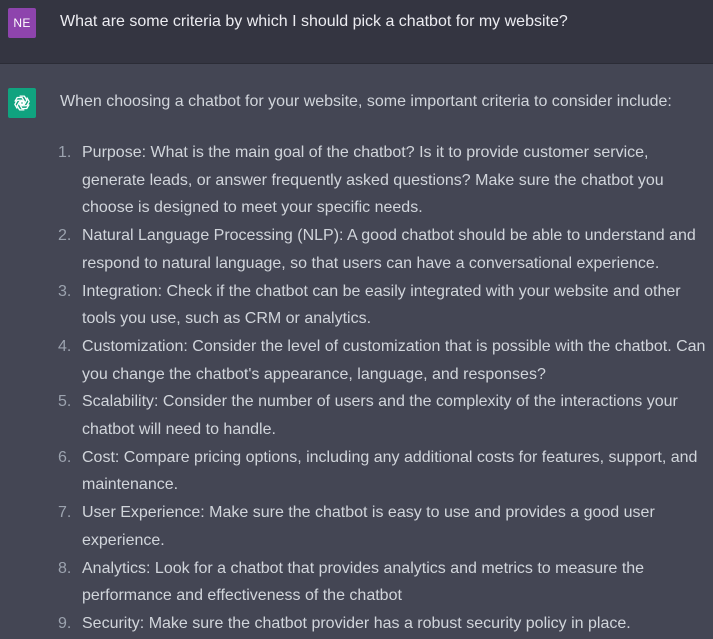 The width and height of the screenshot is (713, 639). Describe the element at coordinates (65, 623) in the screenshot. I see `list-number: 9.` at that location.